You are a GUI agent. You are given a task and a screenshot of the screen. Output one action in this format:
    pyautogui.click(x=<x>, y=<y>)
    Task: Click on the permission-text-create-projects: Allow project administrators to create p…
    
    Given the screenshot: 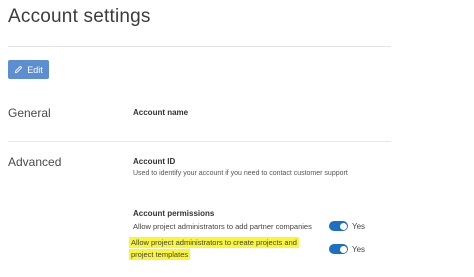 What is the action you would take?
    pyautogui.click(x=221, y=248)
    